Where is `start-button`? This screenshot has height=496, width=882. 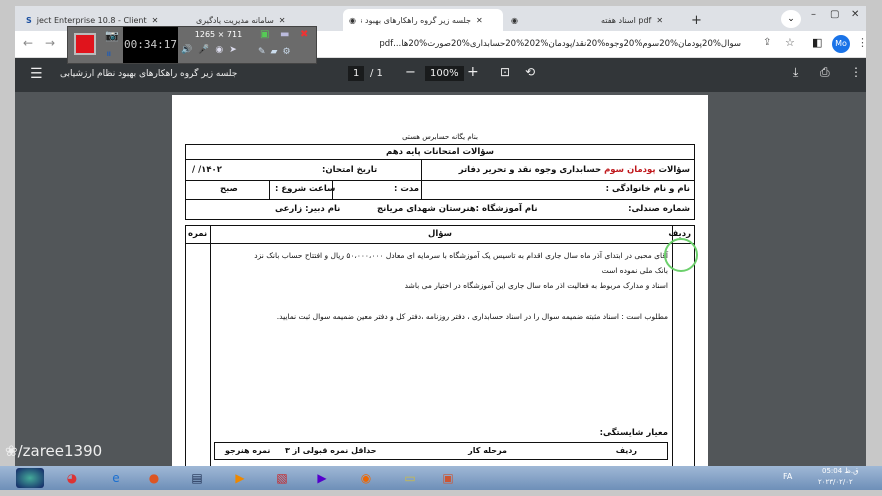 start-button is located at coordinates (30, 478).